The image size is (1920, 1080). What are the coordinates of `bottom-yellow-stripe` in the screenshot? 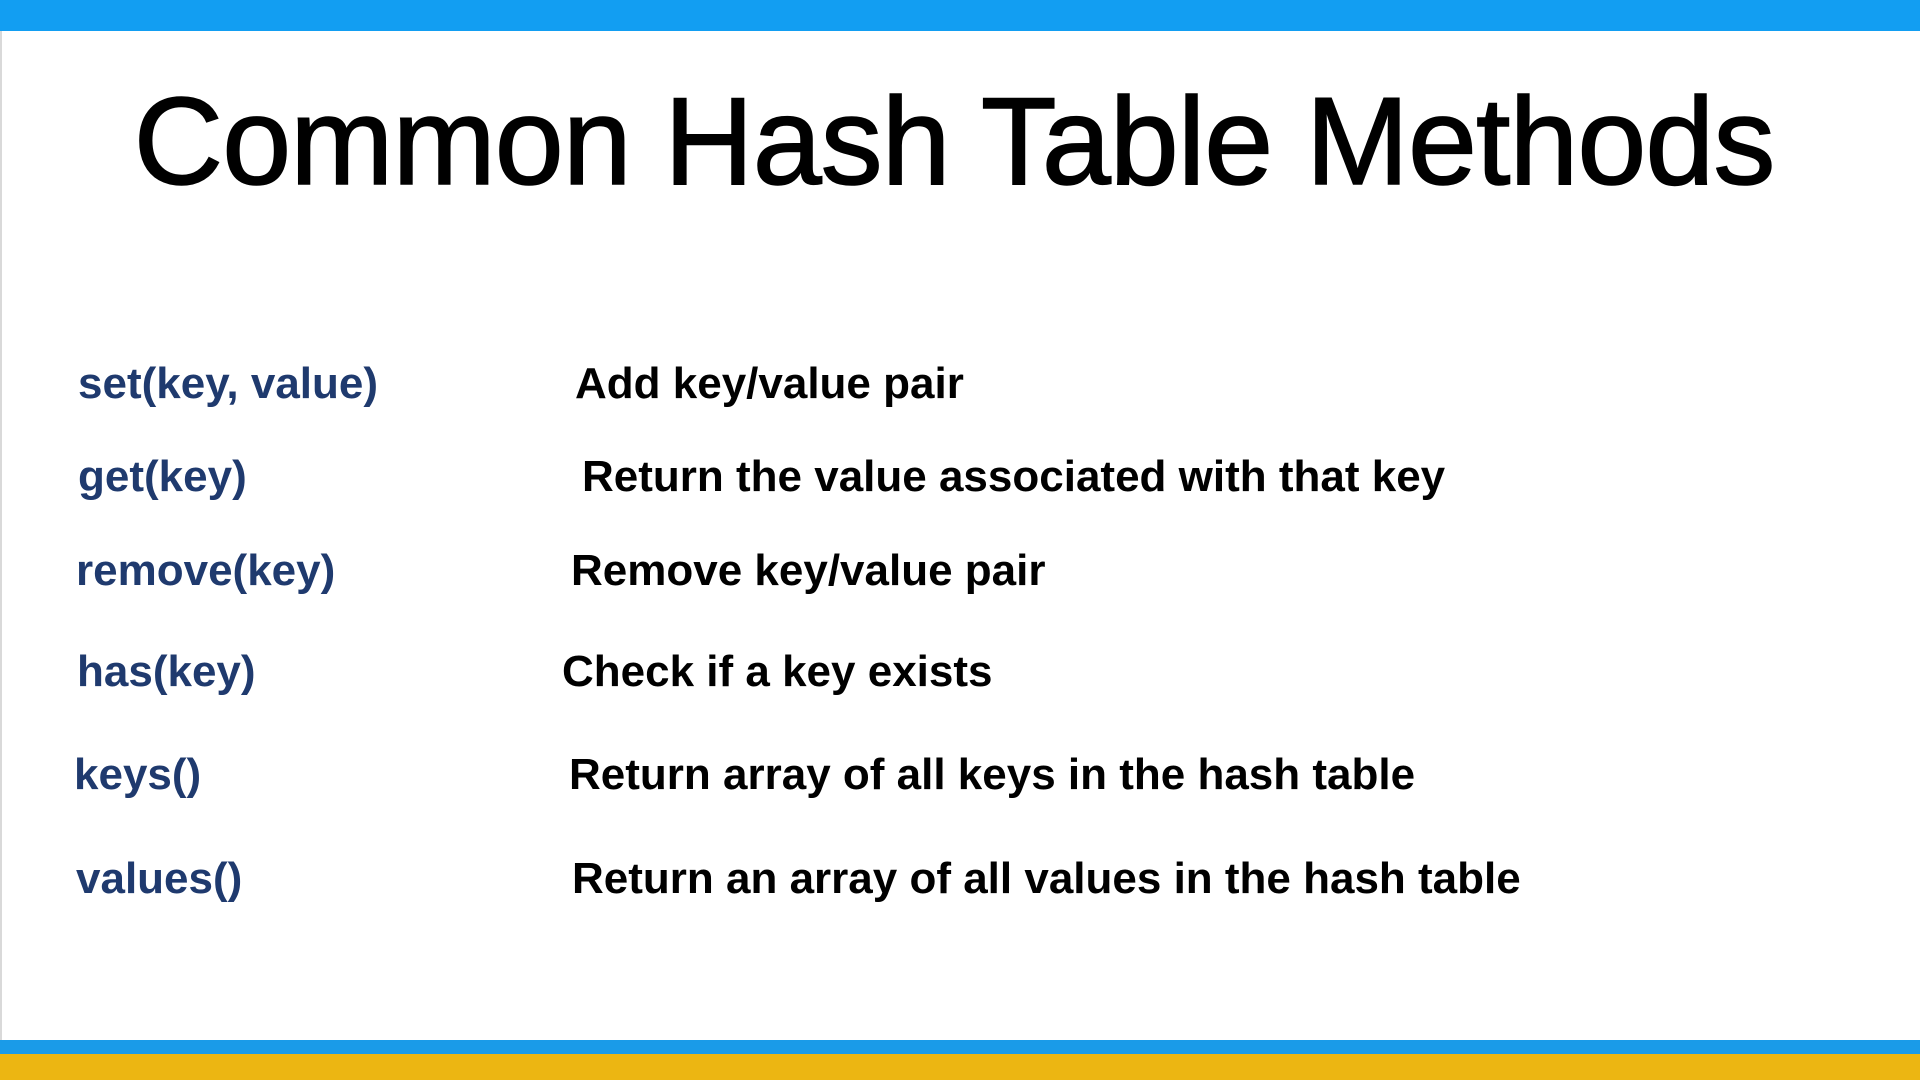 It's located at (960, 1067).